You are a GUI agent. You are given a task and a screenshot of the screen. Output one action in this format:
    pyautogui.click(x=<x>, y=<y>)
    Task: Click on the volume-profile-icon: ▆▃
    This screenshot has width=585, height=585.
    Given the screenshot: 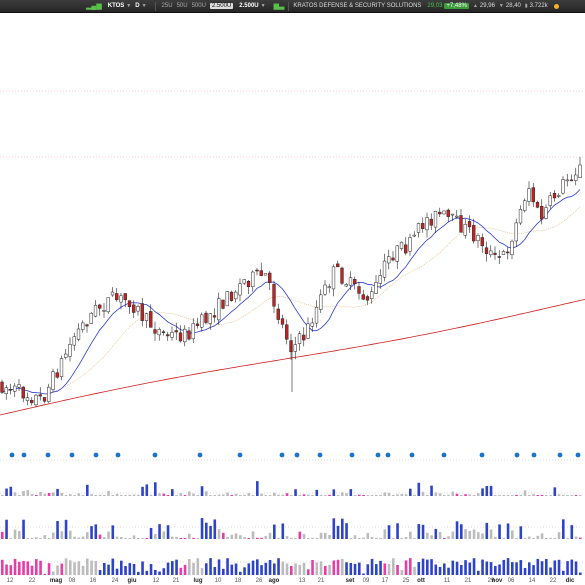 What is the action you would take?
    pyautogui.click(x=279, y=6)
    